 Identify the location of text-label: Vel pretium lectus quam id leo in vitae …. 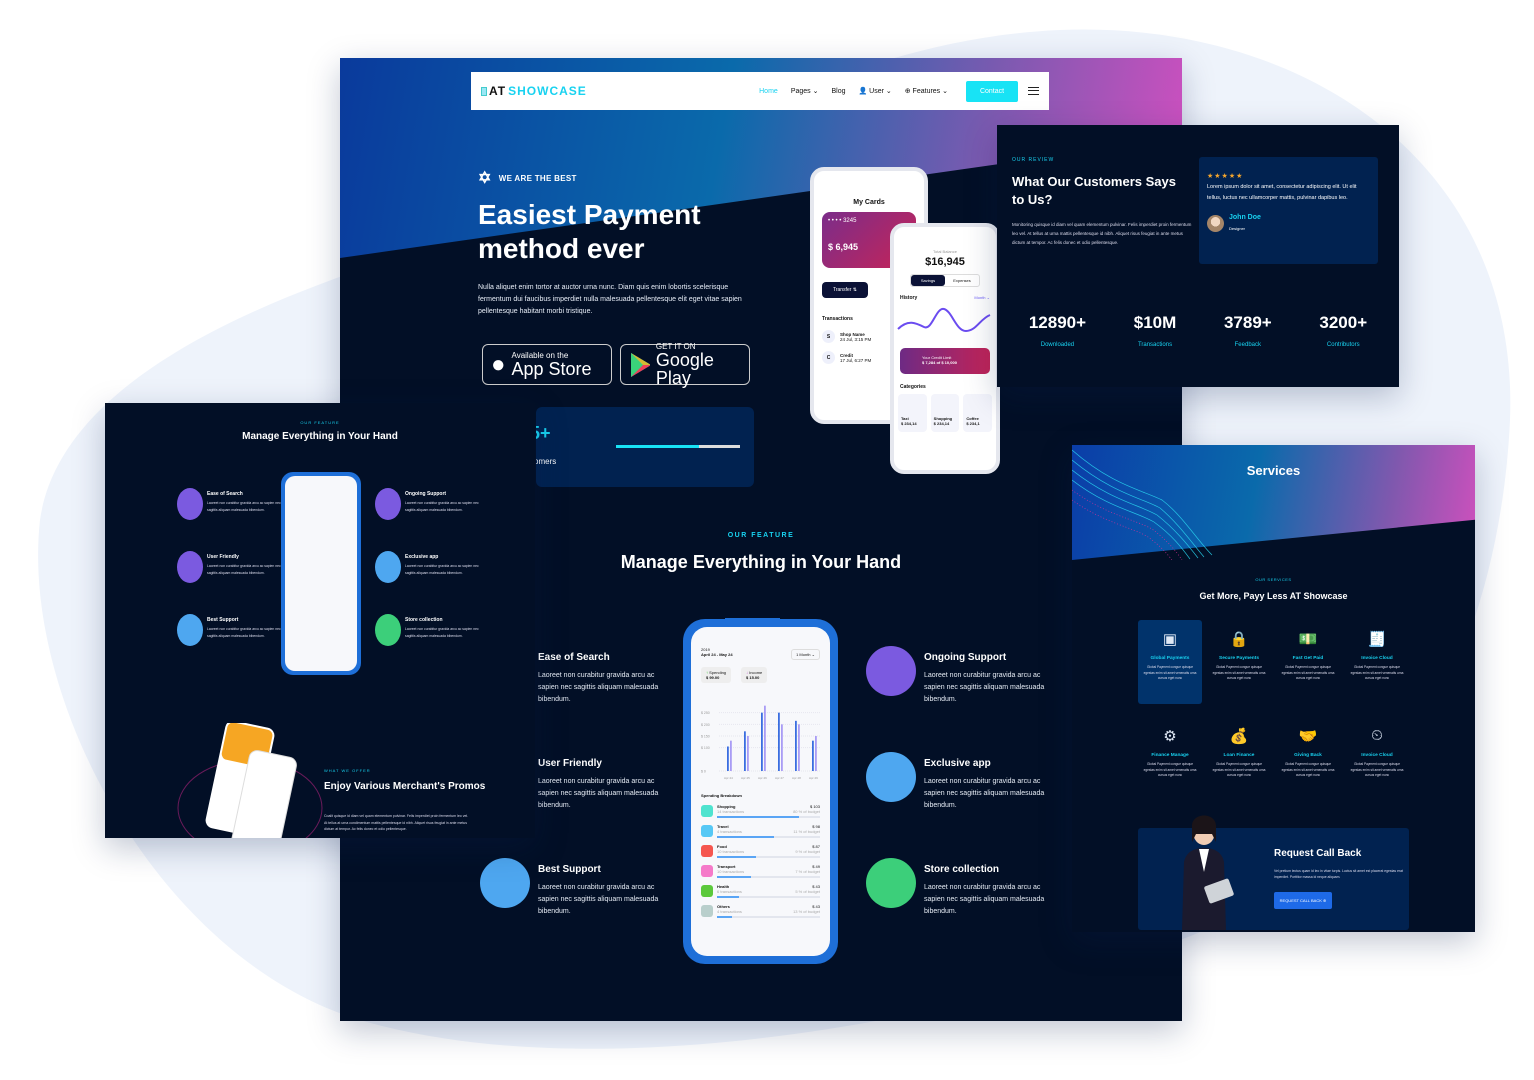
(1338, 874).